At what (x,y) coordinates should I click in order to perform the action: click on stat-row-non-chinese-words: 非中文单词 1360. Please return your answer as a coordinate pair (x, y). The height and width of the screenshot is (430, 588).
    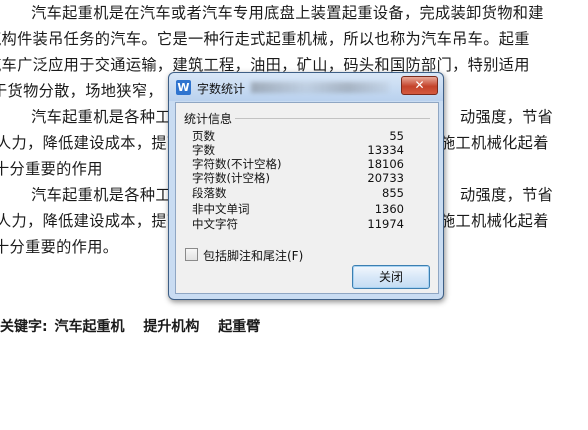
    Looking at the image, I should click on (298, 209).